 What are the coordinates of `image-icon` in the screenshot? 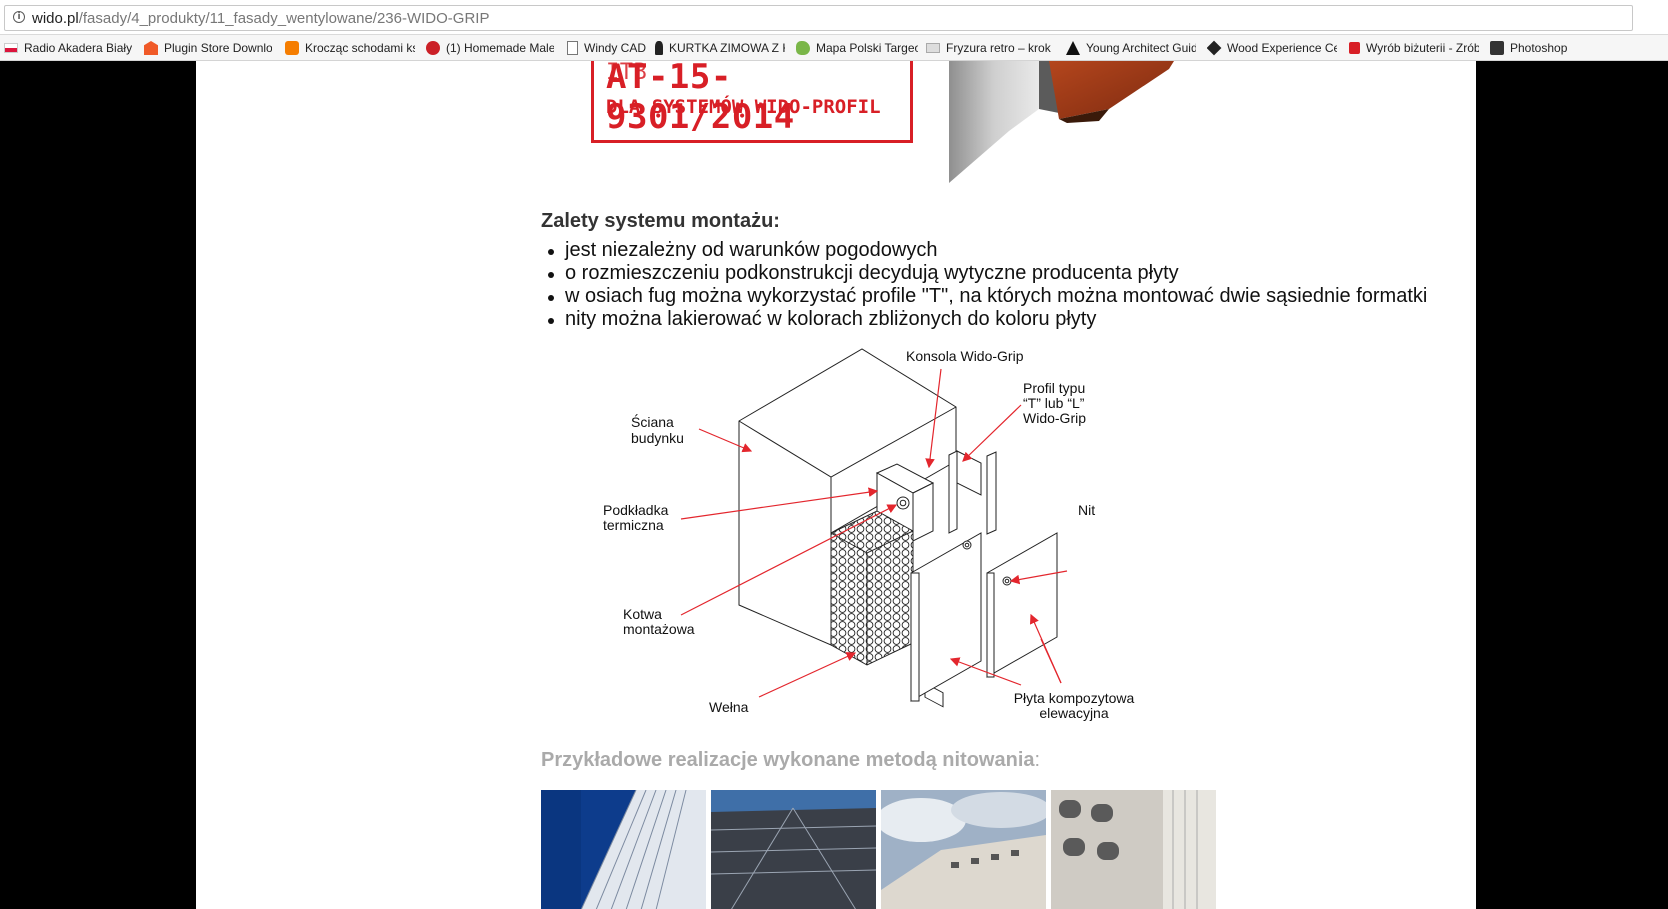 It's located at (933, 48).